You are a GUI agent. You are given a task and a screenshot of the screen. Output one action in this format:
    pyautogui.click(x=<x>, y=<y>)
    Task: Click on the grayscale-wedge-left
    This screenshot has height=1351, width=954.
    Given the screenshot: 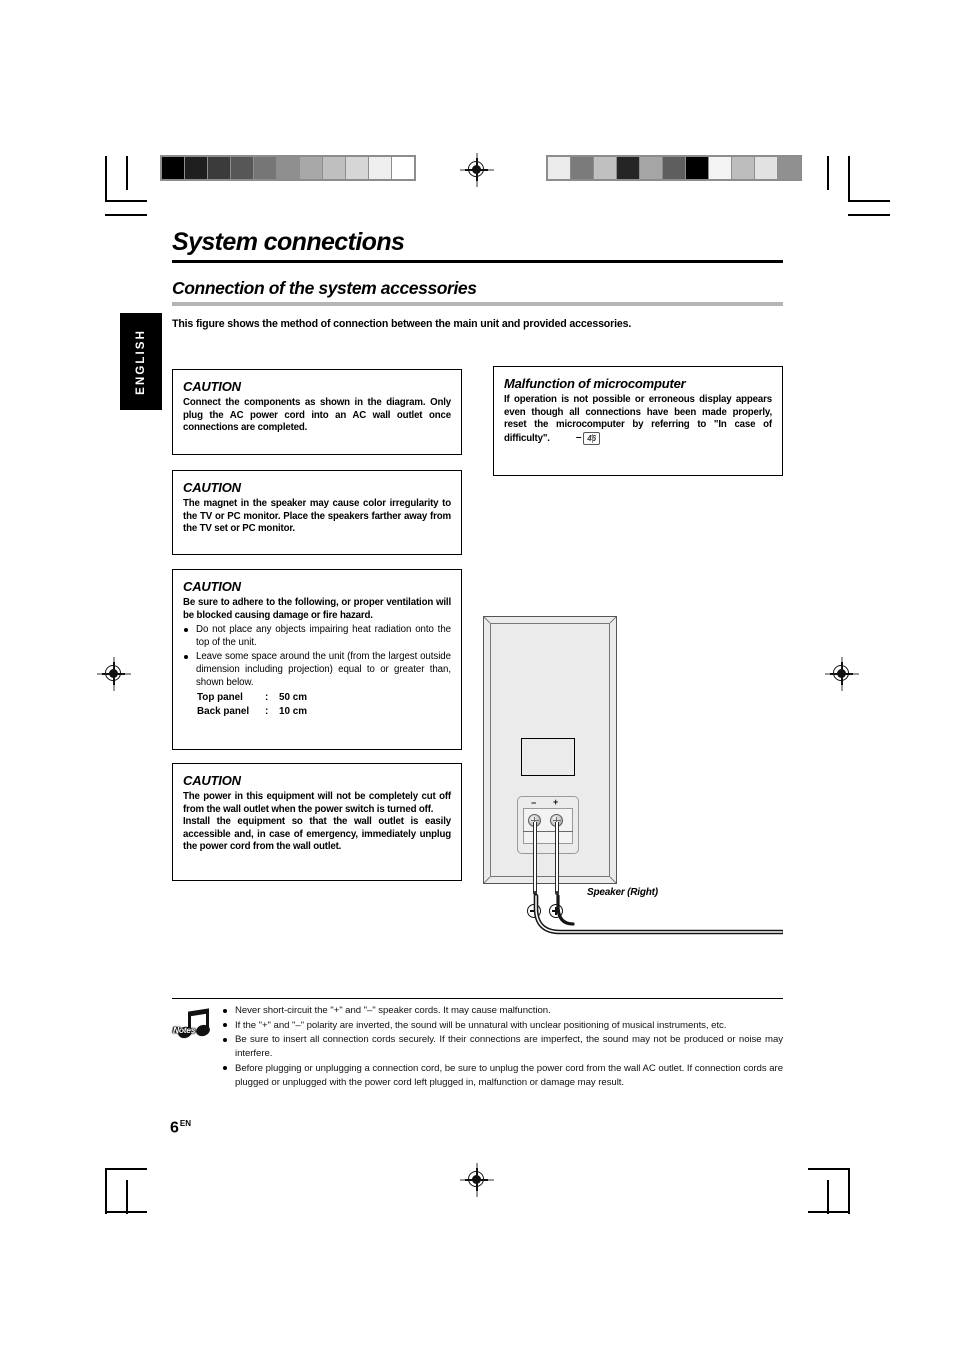 What is the action you would take?
    pyautogui.click(x=288, y=168)
    